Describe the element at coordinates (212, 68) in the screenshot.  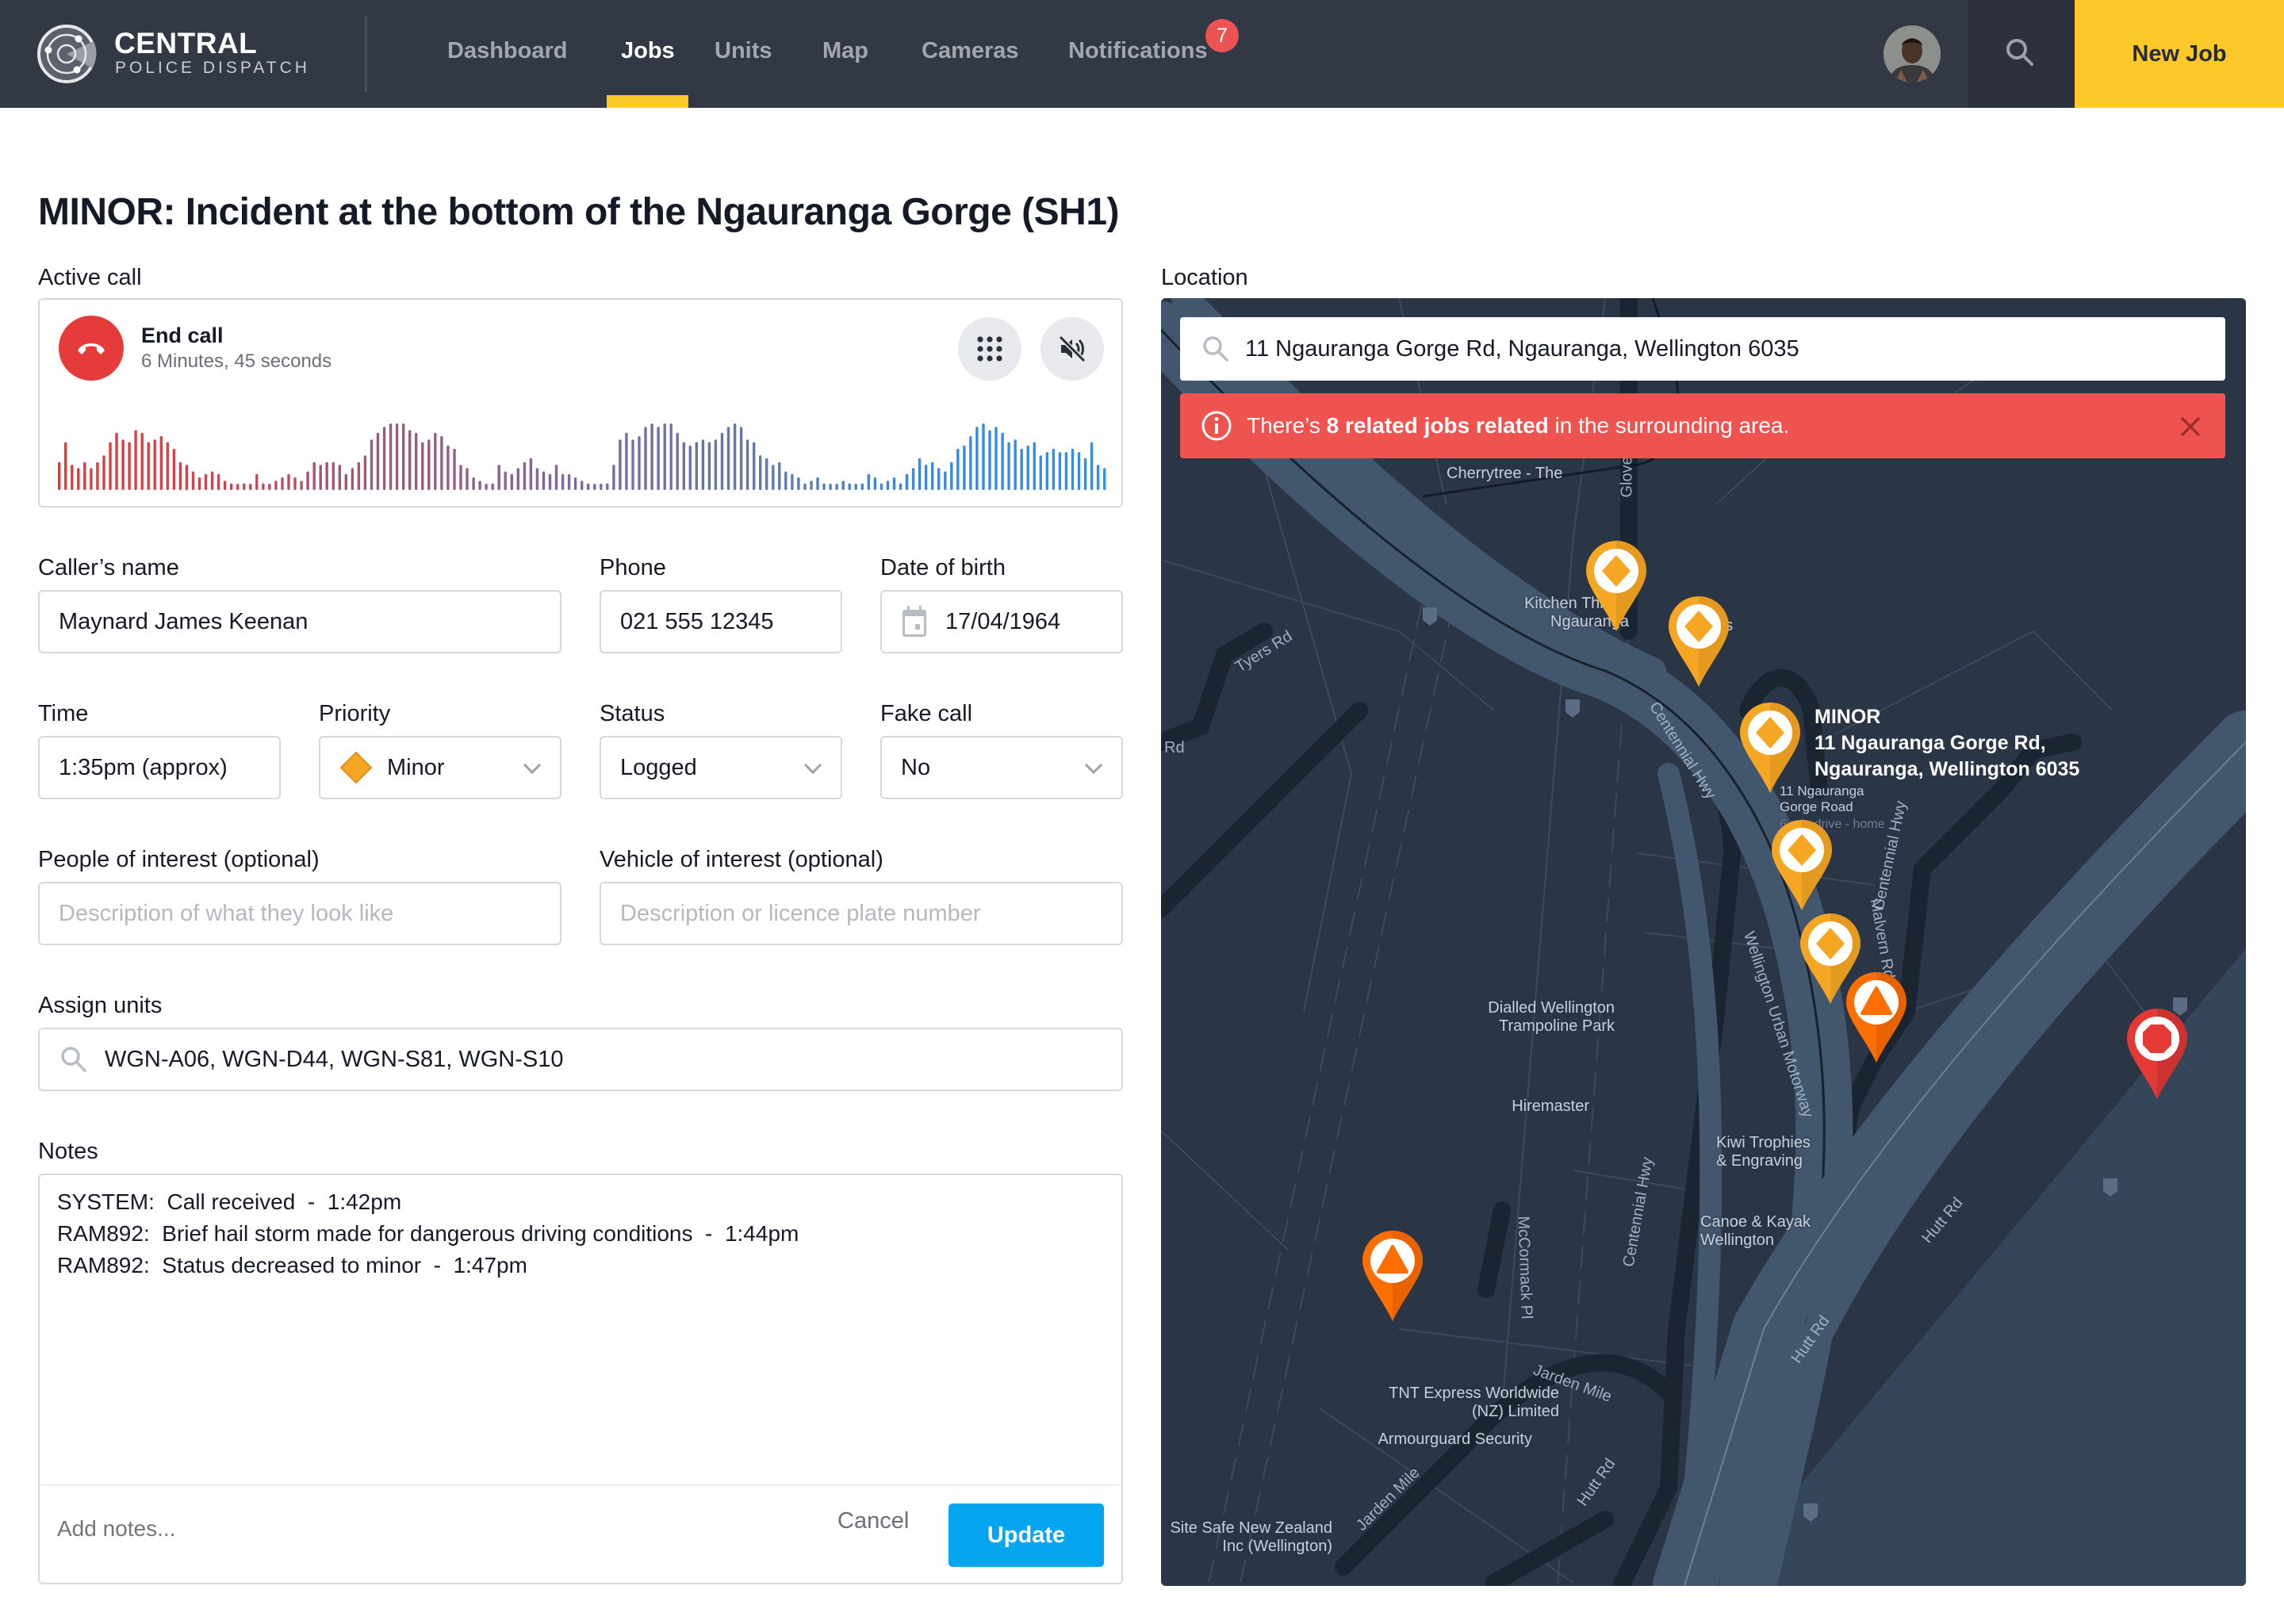
I see `brand-subtitle: POLICE DISPATCH` at that location.